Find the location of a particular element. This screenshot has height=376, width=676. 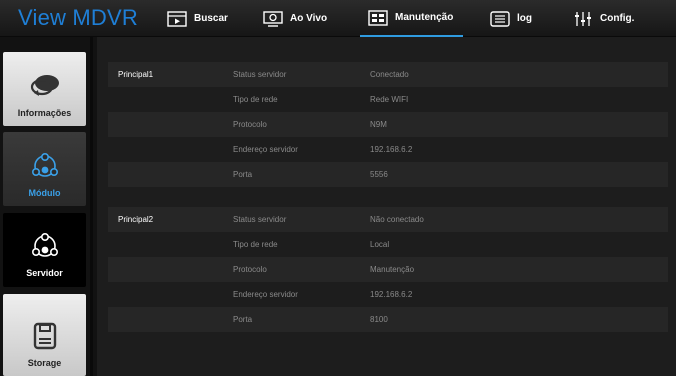

tab-config: Config. is located at coordinates (603, 18).